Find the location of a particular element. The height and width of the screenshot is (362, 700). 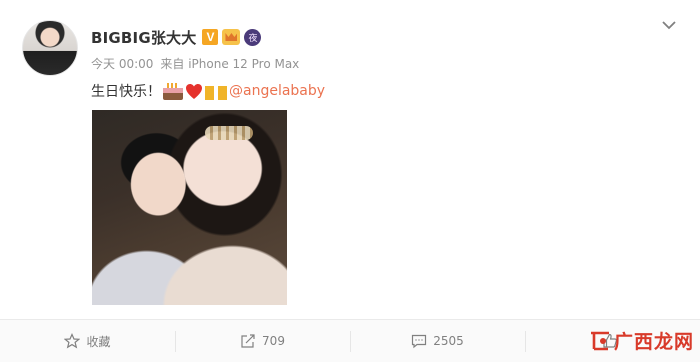

post-source: 来自 iPhone 12 Pro Max is located at coordinates (230, 64).